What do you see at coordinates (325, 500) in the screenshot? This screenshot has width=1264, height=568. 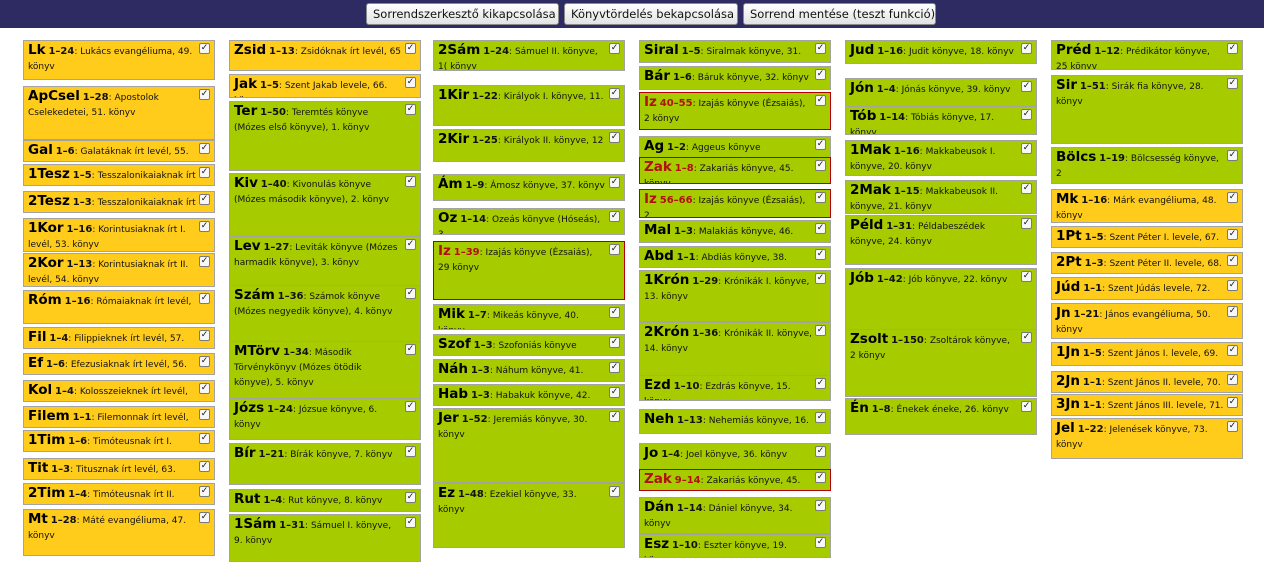 I see `book-card-rut: Rut 1–4: Rut könyve, 8. könyv ✓` at bounding box center [325, 500].